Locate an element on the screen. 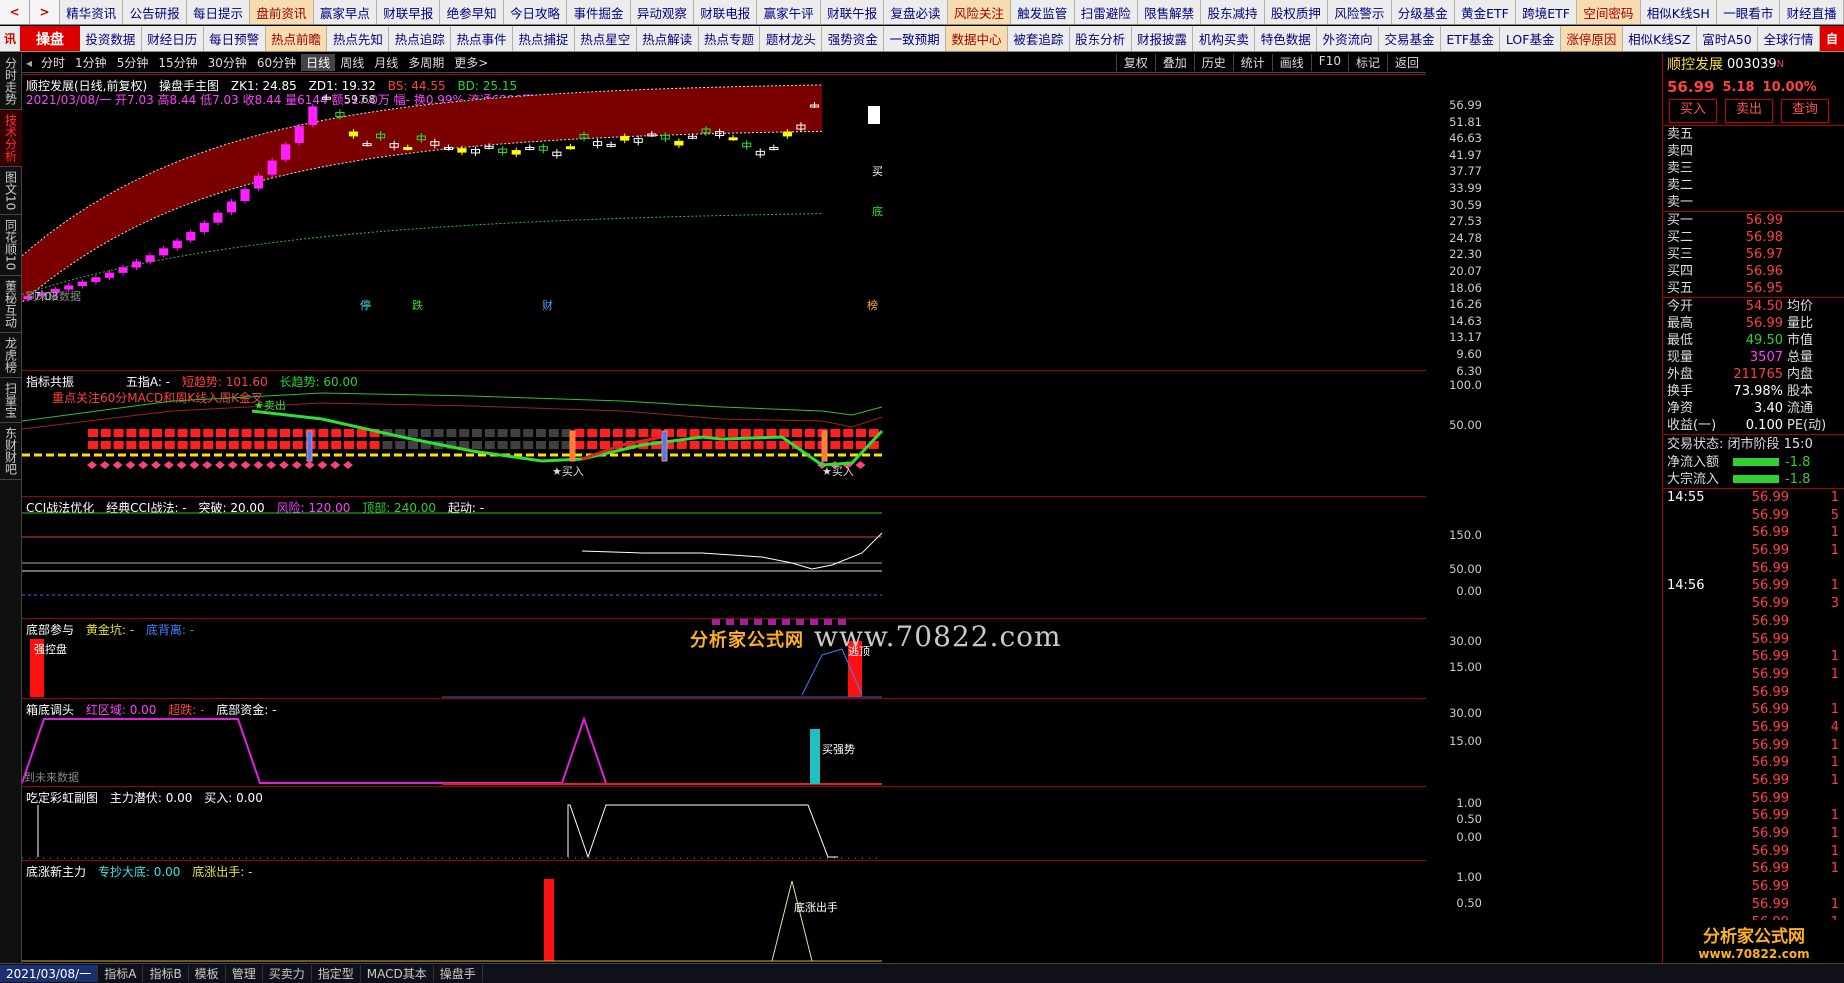 The width and height of the screenshot is (1844, 983). nav1-item: 黄金ETF is located at coordinates (1486, 12).